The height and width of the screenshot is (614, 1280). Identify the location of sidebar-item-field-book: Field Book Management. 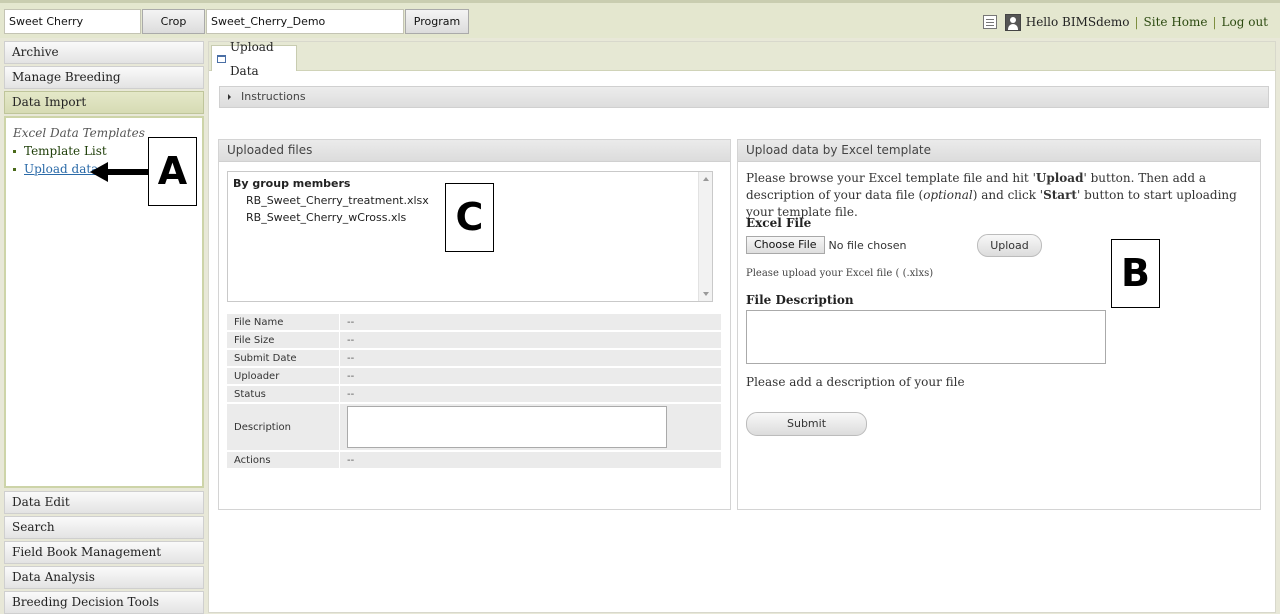
(104, 552).